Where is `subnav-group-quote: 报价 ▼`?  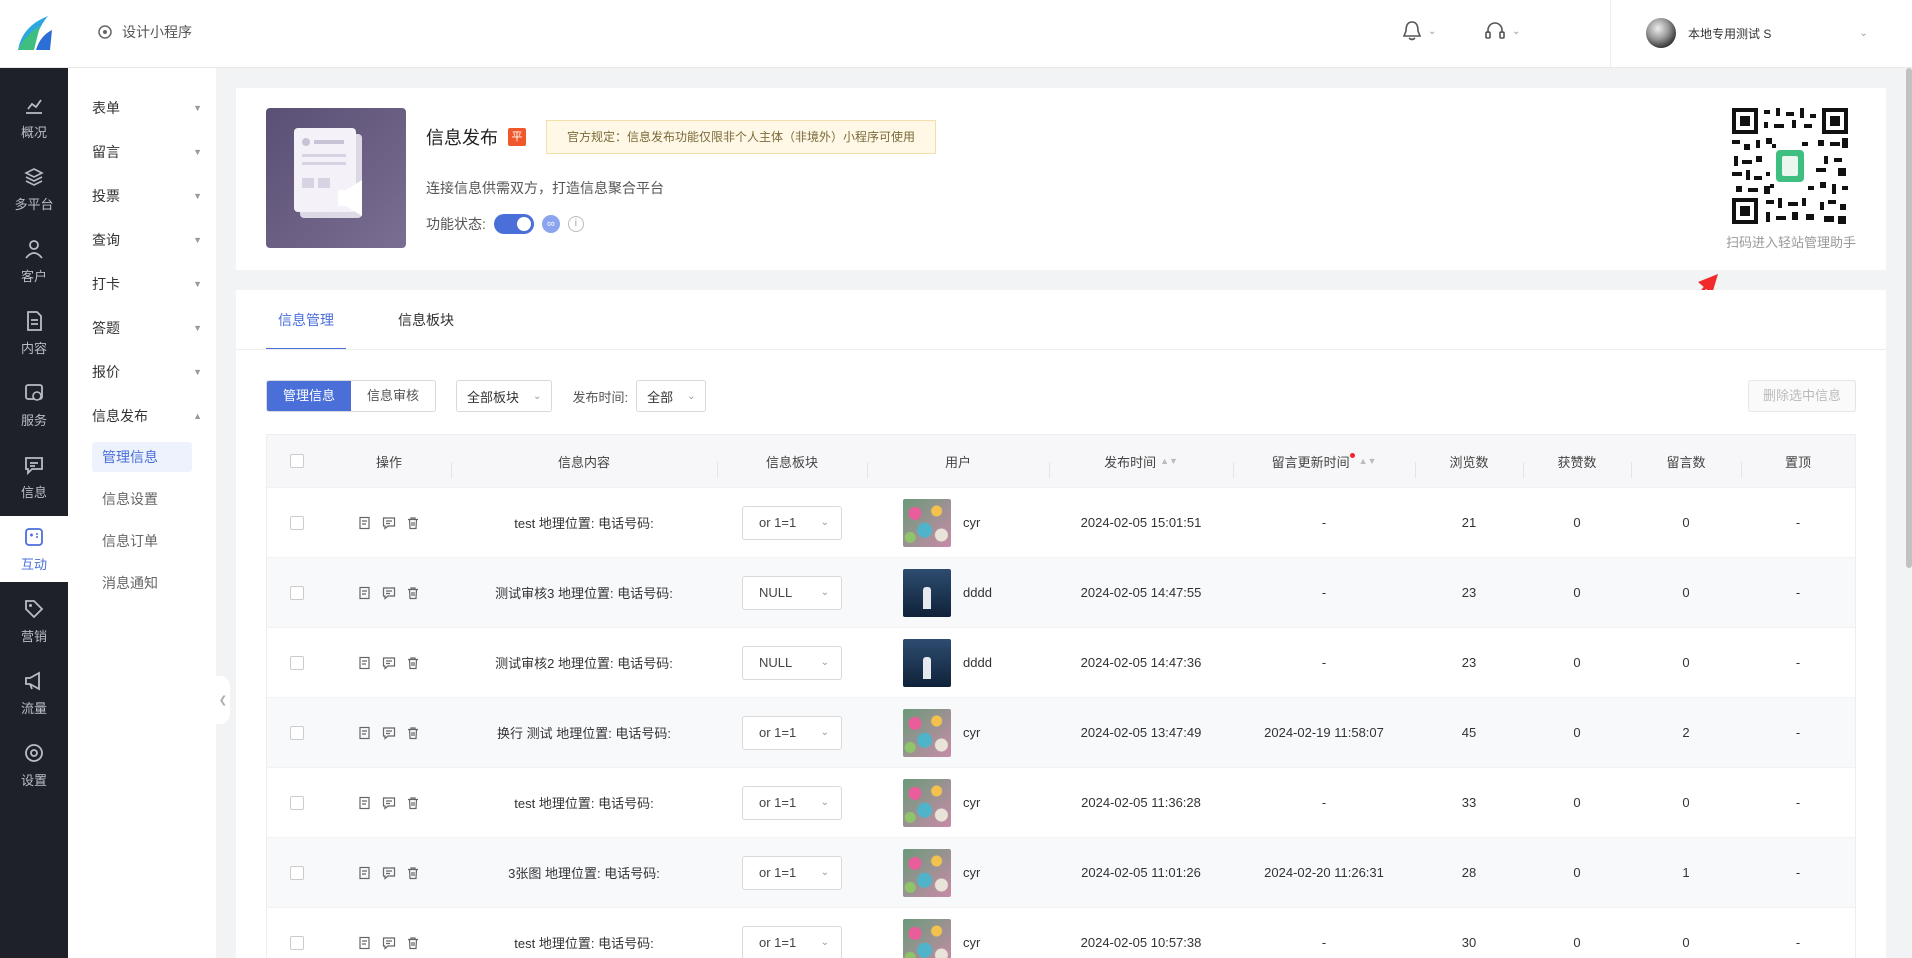
subnav-group-quote: 报价 ▼ is located at coordinates (147, 372).